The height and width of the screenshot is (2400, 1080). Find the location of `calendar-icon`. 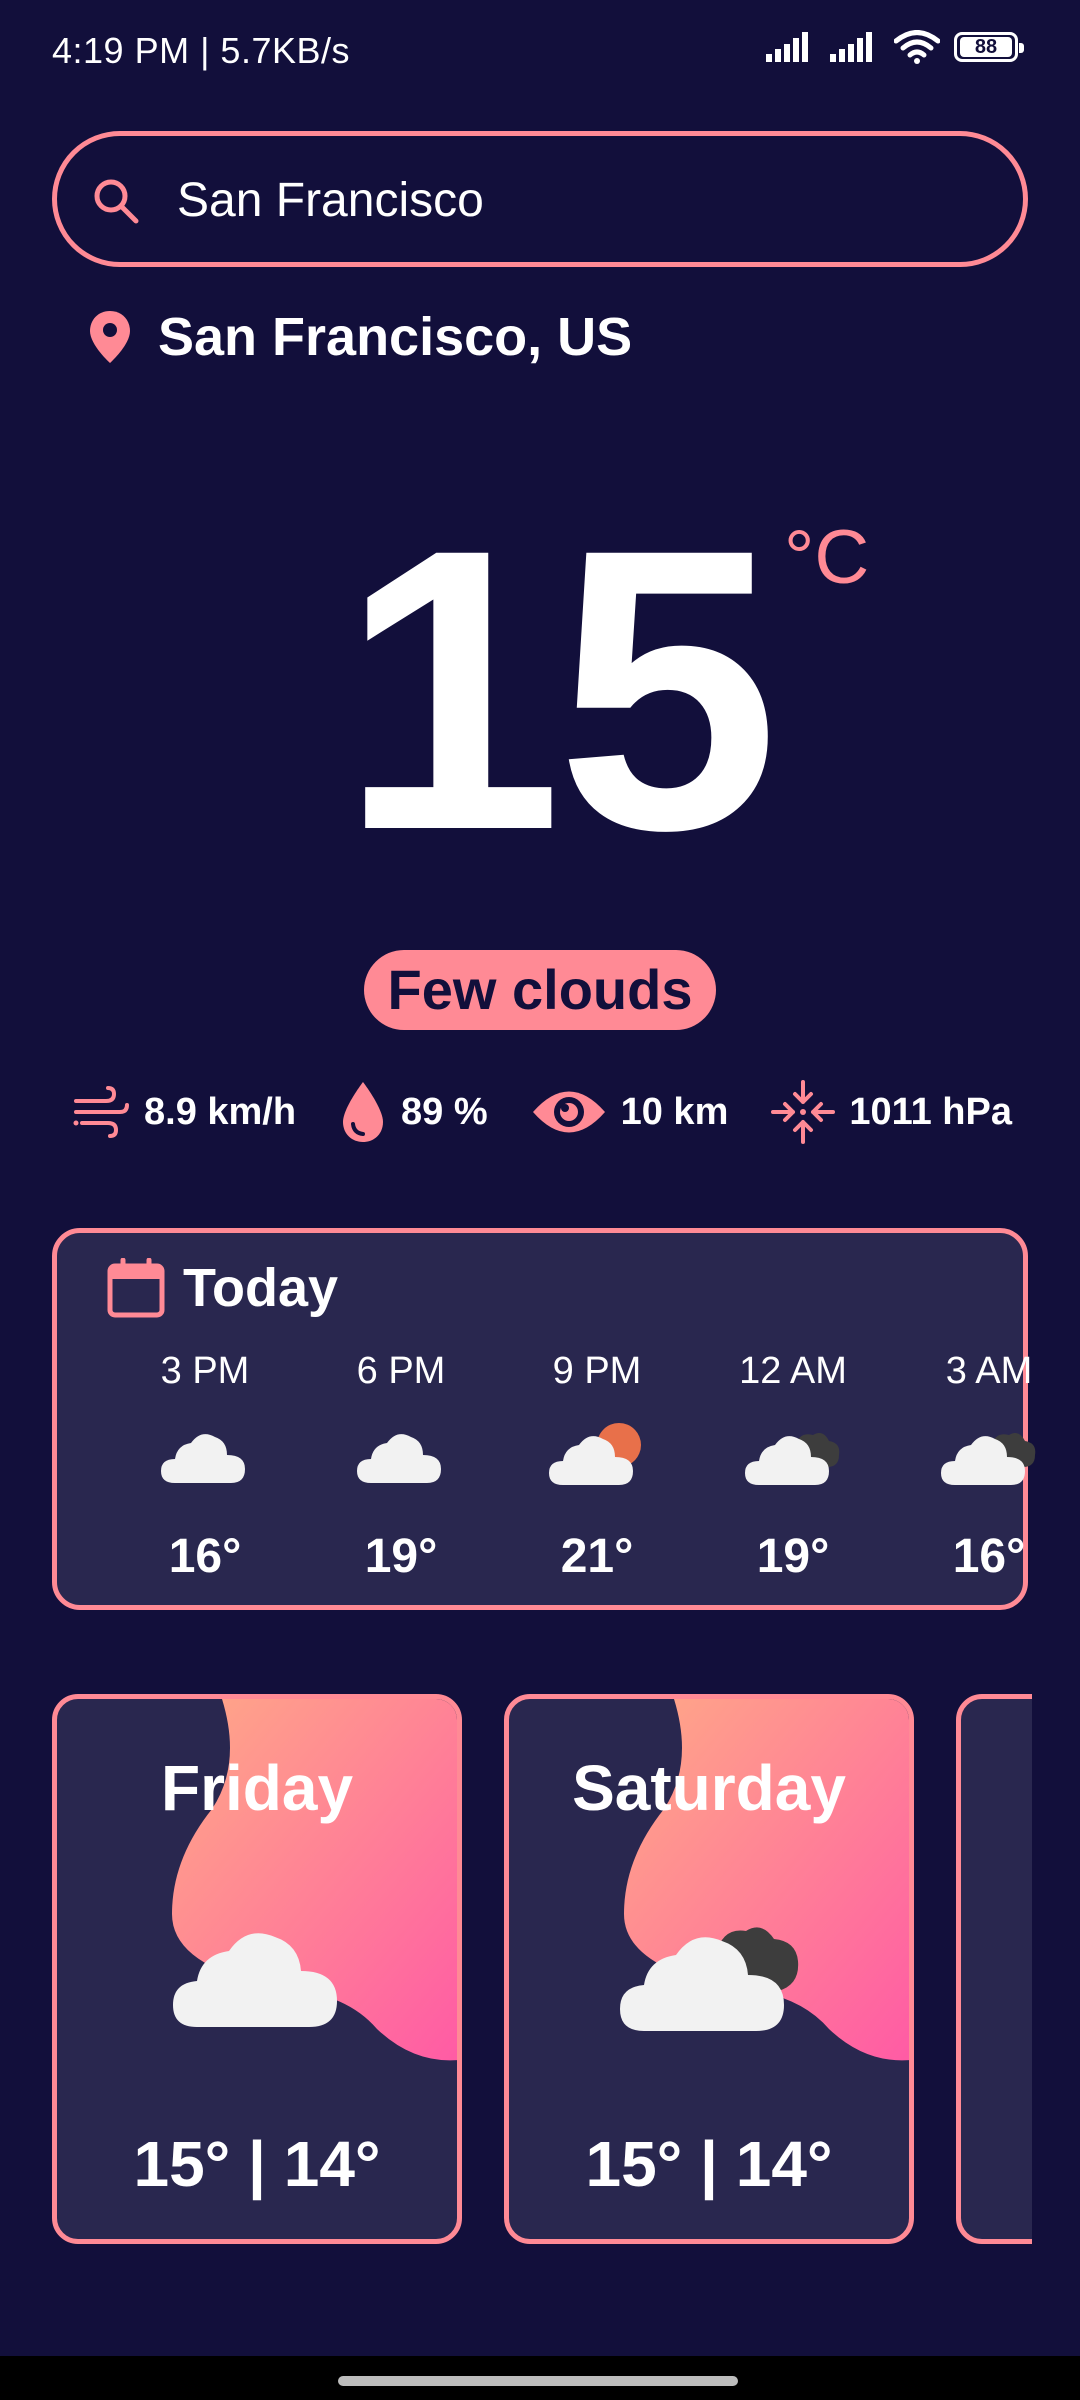

calendar-icon is located at coordinates (136, 1288).